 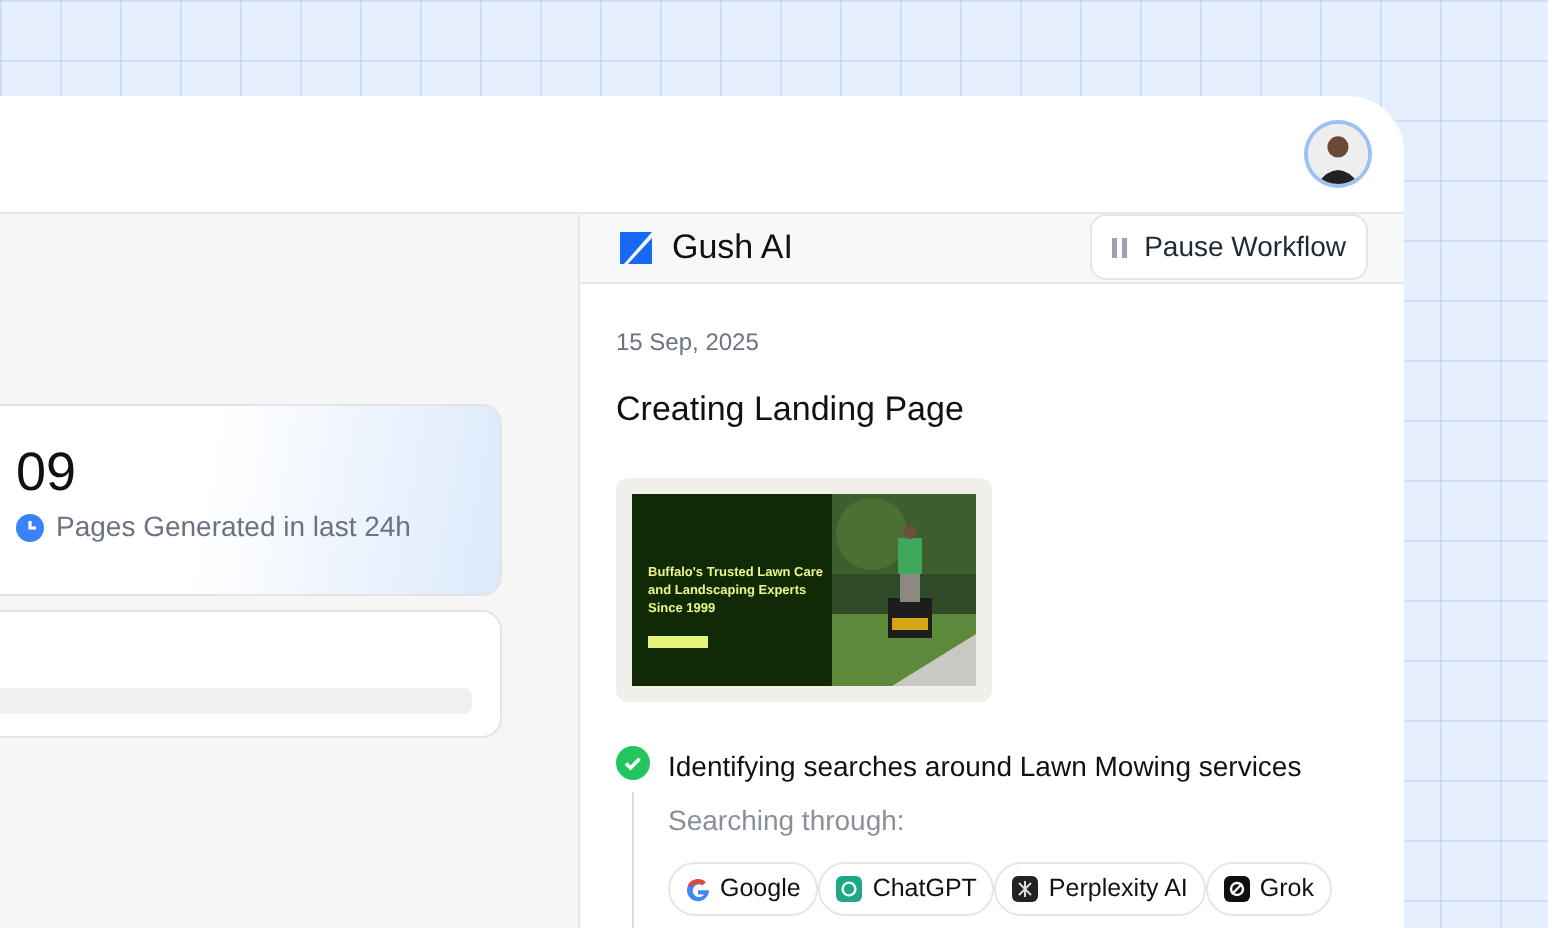 What do you see at coordinates (233, 527) in the screenshot?
I see `stat-caption: Pages Generated in last 24h` at bounding box center [233, 527].